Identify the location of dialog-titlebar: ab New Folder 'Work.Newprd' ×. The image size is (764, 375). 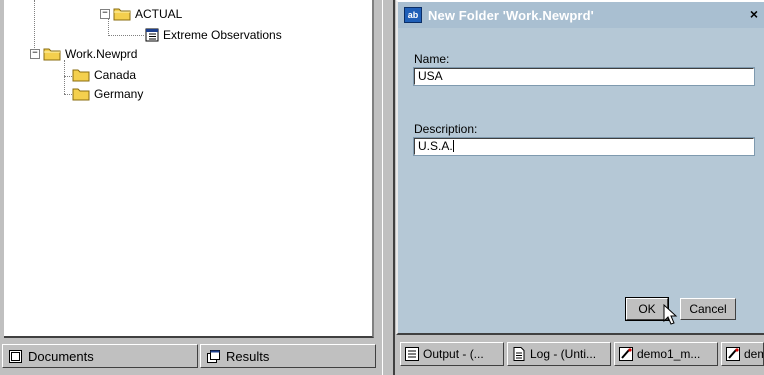
(581, 15).